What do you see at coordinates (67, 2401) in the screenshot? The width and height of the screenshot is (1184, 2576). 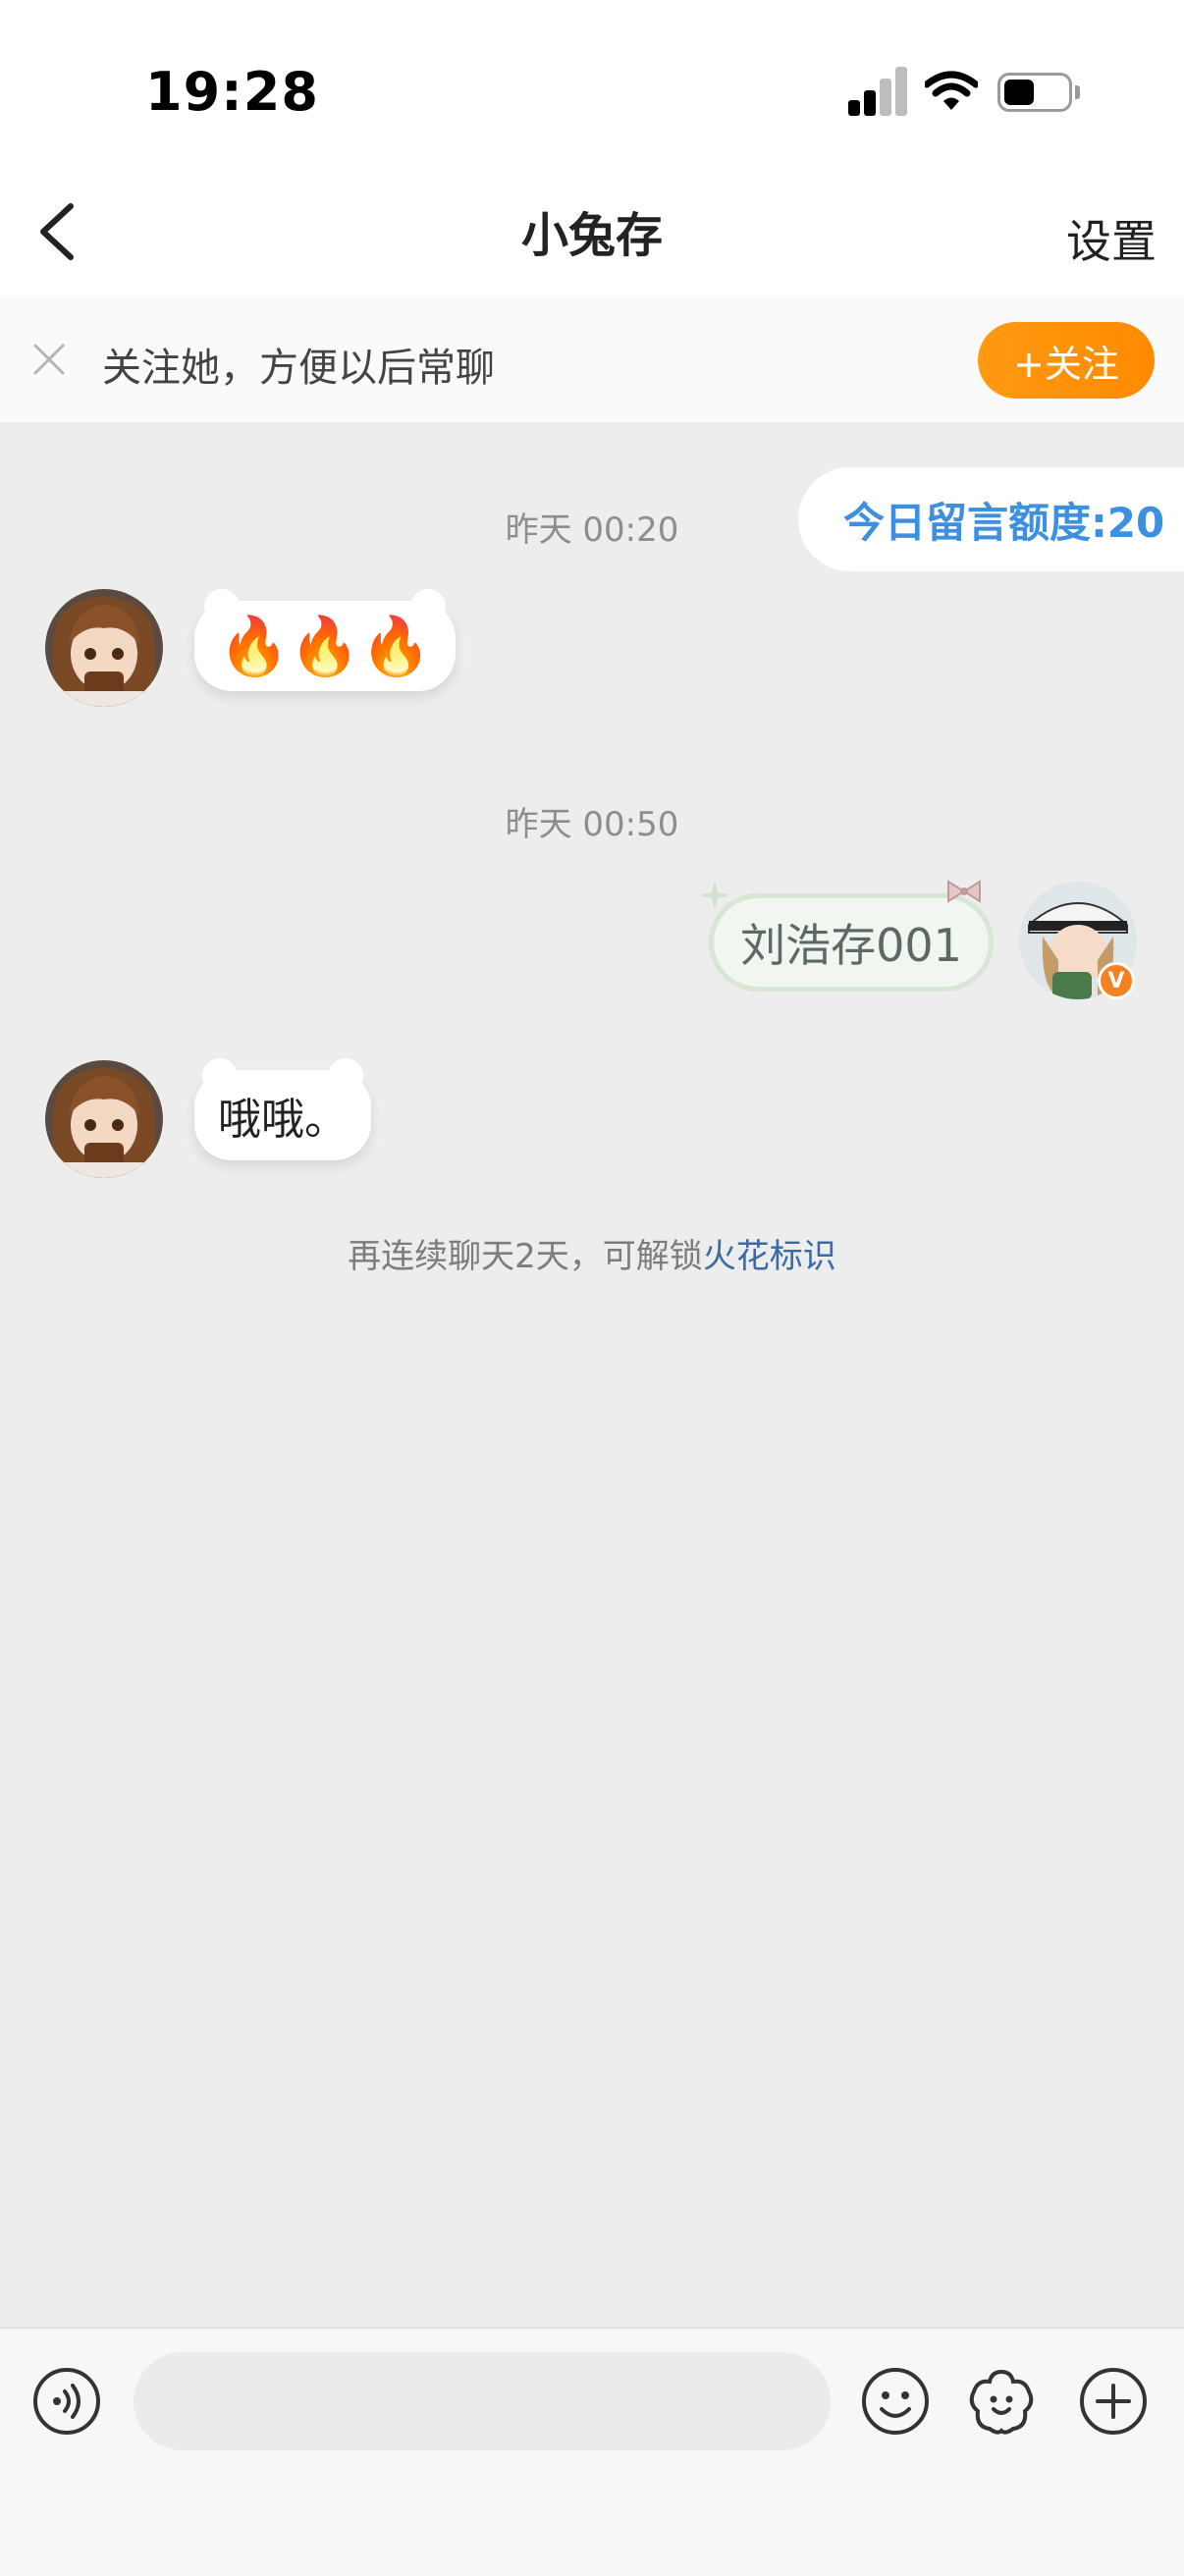 I see `voice-icon` at bounding box center [67, 2401].